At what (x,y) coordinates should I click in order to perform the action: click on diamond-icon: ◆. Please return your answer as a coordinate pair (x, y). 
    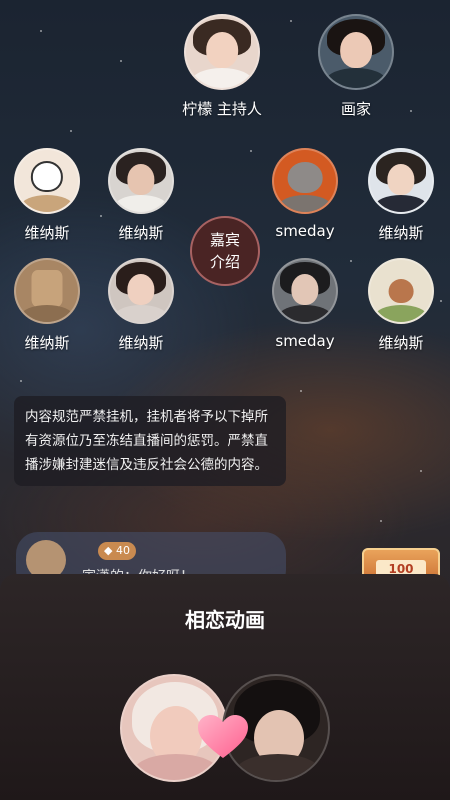
    Looking at the image, I should click on (108, 550).